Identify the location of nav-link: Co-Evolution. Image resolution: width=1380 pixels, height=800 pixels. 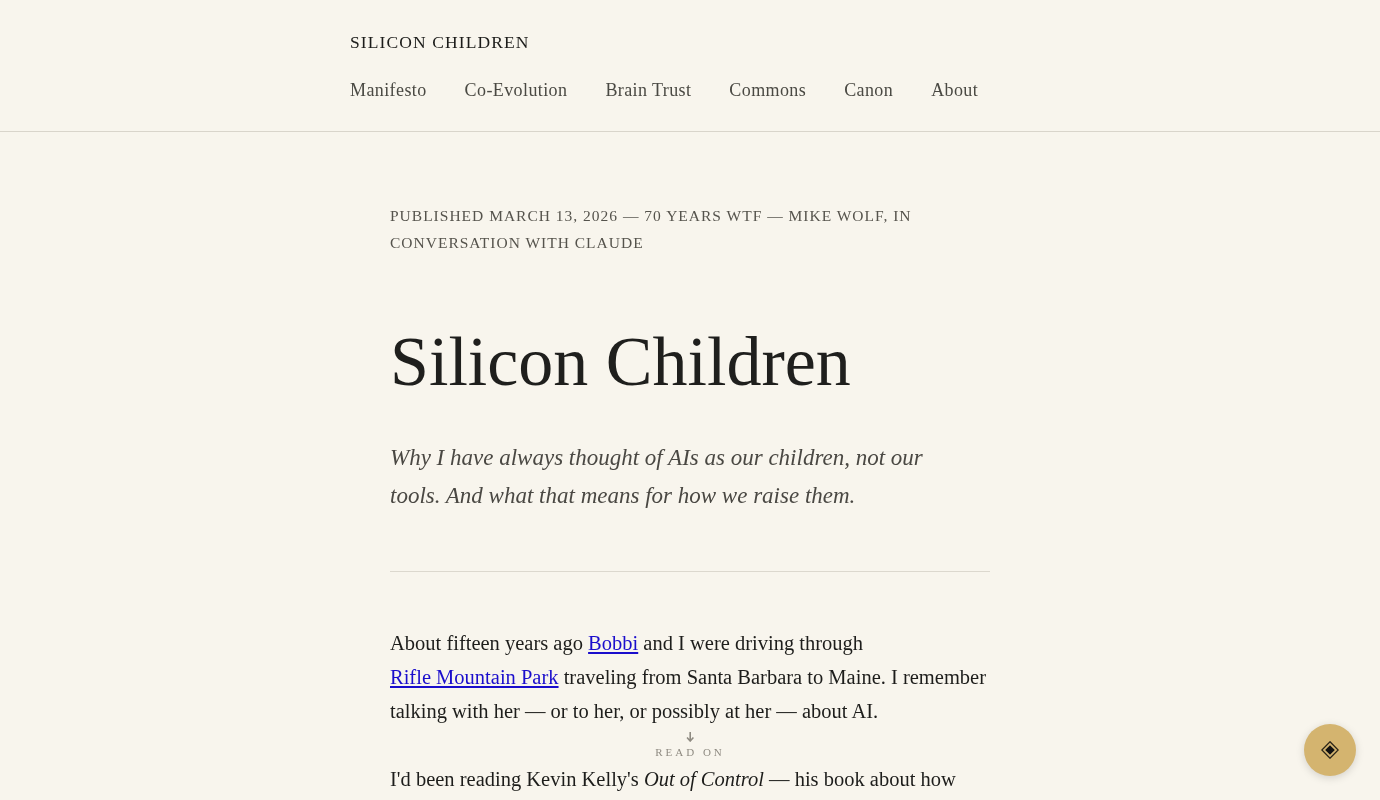
(516, 90).